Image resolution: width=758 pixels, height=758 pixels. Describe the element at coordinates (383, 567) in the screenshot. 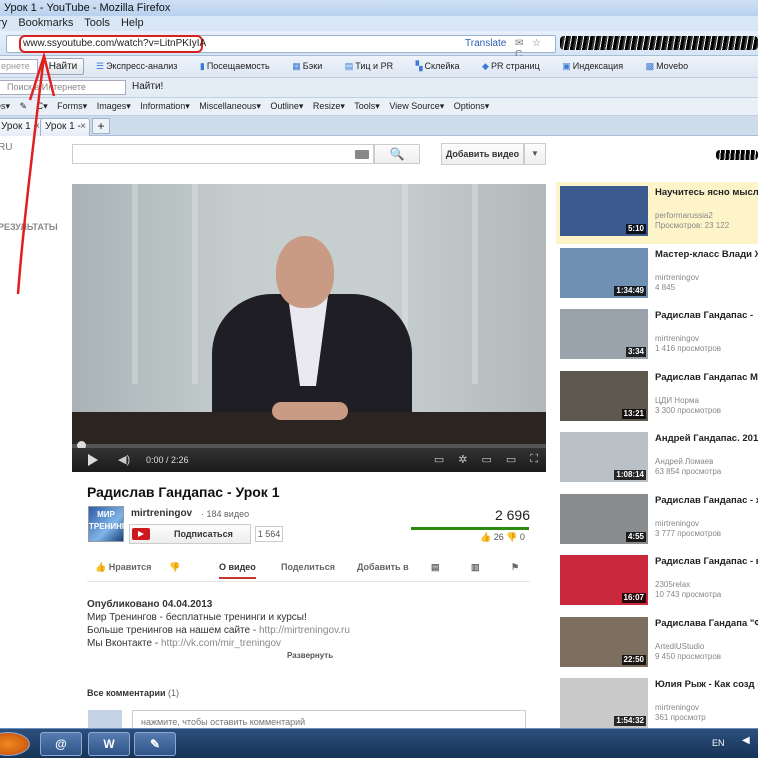

I see `tab-add-to: Добавить в` at that location.